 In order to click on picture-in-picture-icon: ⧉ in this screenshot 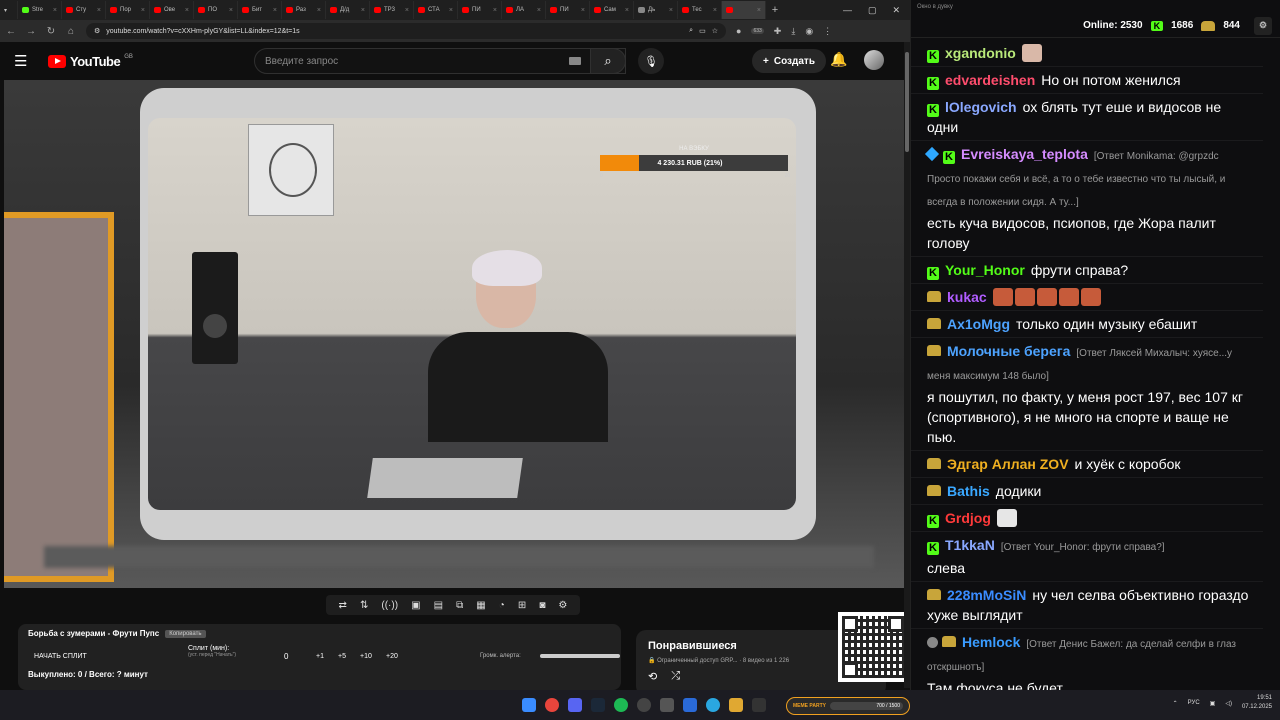, I will do `click(459, 605)`.